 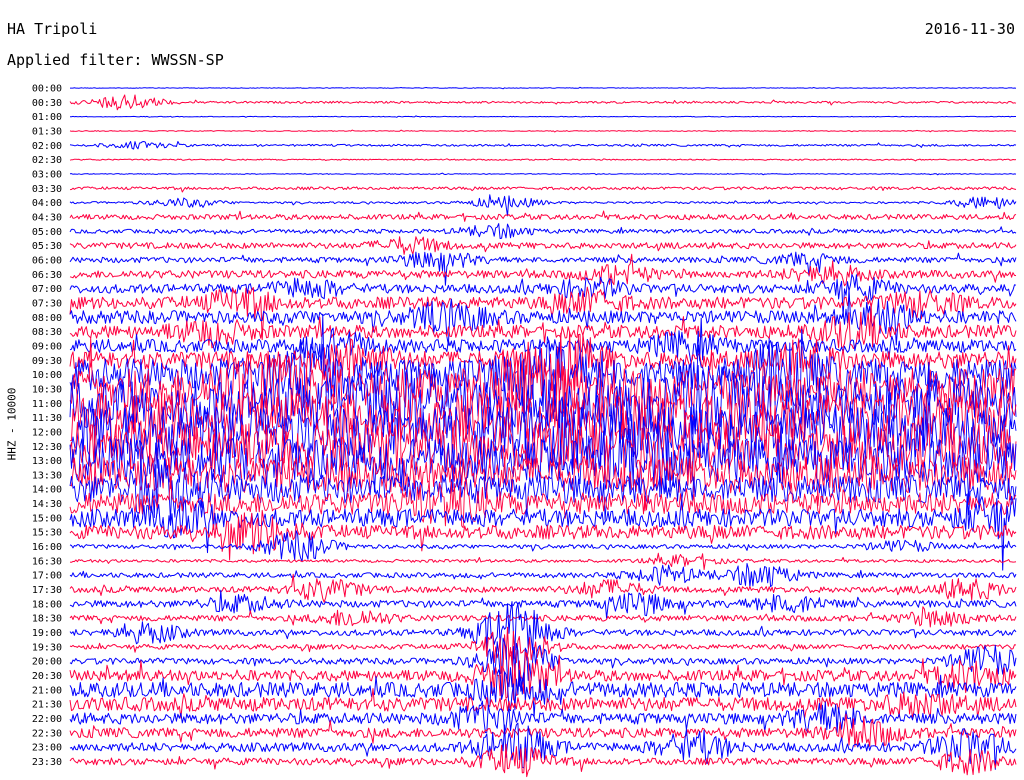 What do you see at coordinates (47, 518) in the screenshot?
I see `time-tick-label: 15:00` at bounding box center [47, 518].